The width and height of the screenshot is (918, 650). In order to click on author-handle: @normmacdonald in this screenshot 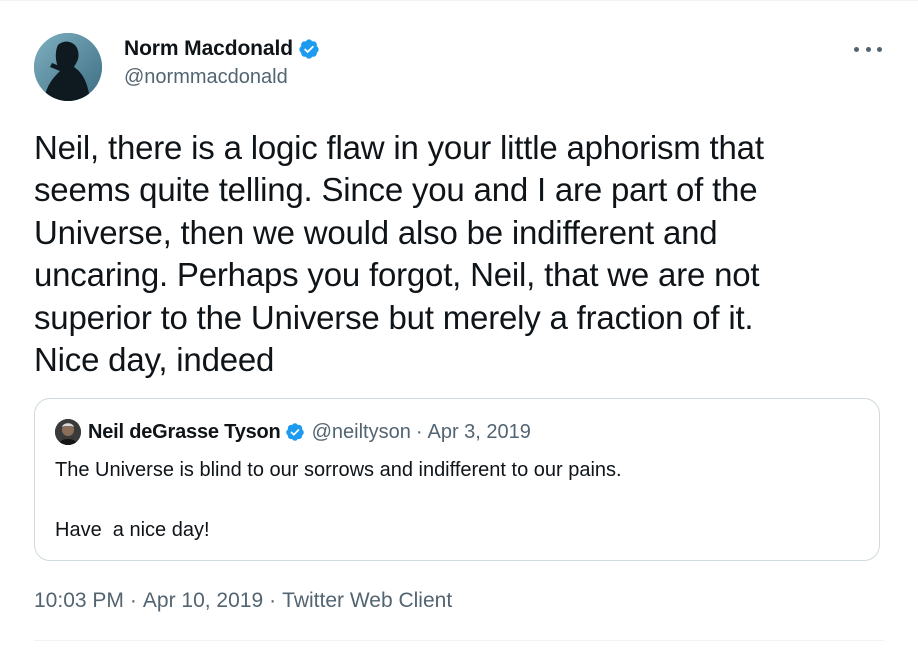, I will do `click(222, 77)`.